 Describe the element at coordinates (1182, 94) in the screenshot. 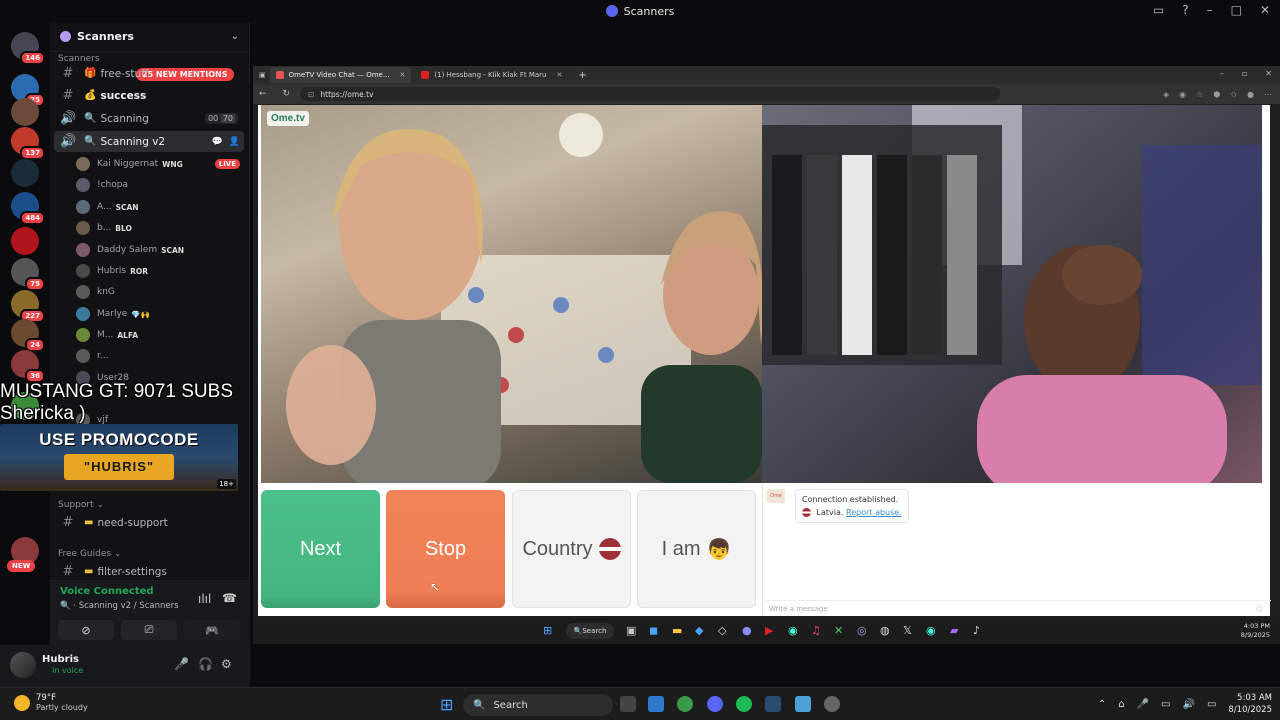

I see `extension-icon: ◉` at that location.